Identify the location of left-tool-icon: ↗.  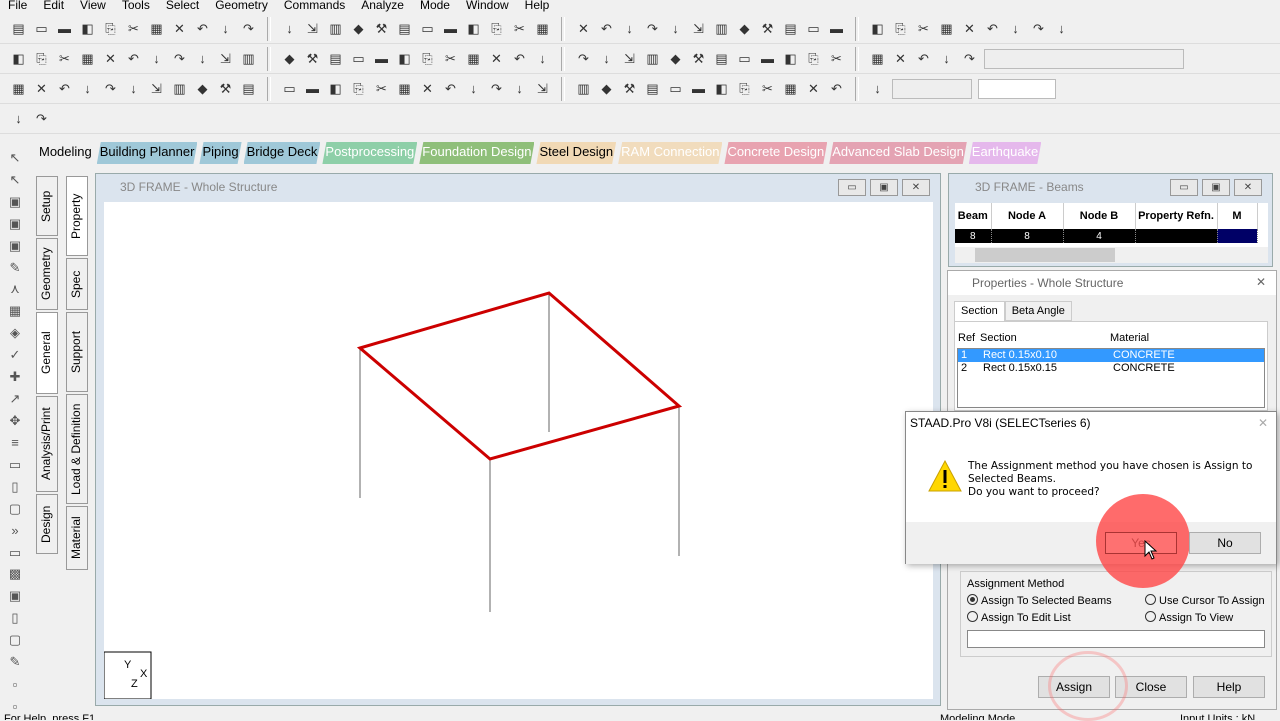
(15, 399).